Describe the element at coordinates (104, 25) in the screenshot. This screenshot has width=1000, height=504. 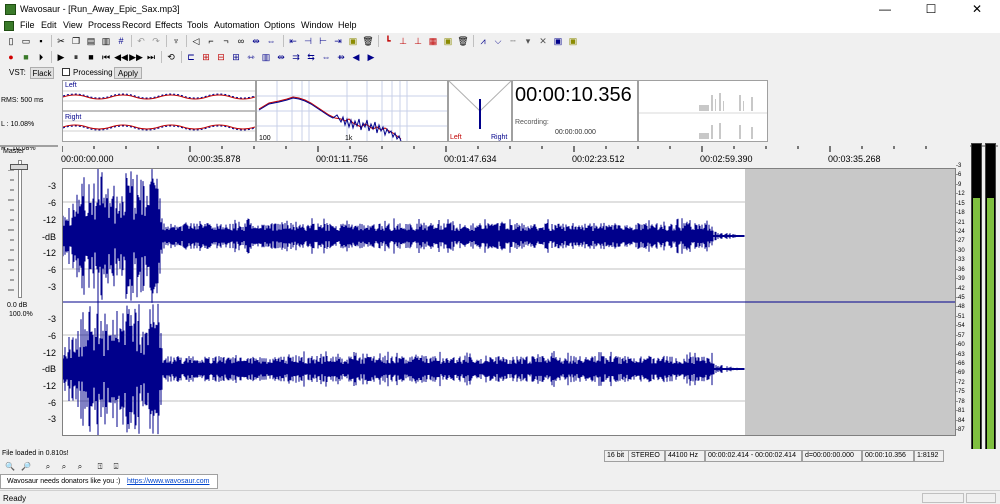
I see `menu-process: Process` at that location.